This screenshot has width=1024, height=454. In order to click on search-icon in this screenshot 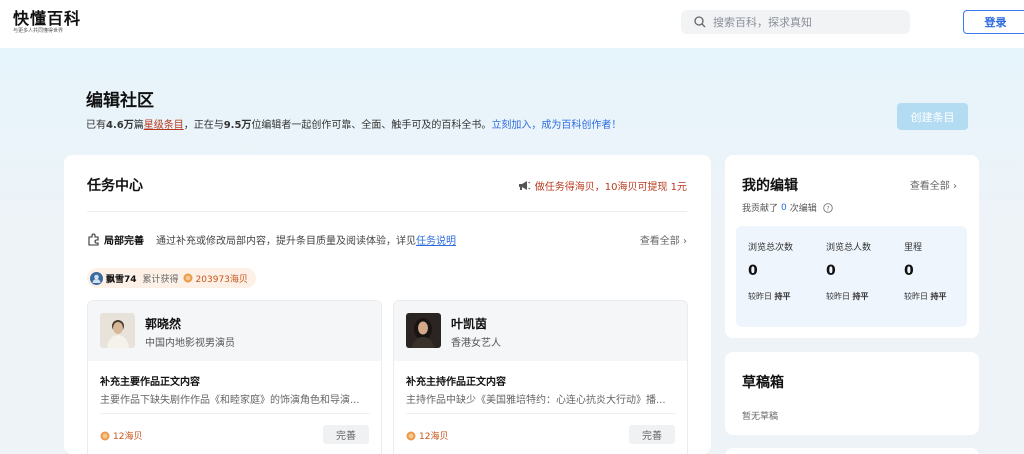, I will do `click(700, 22)`.